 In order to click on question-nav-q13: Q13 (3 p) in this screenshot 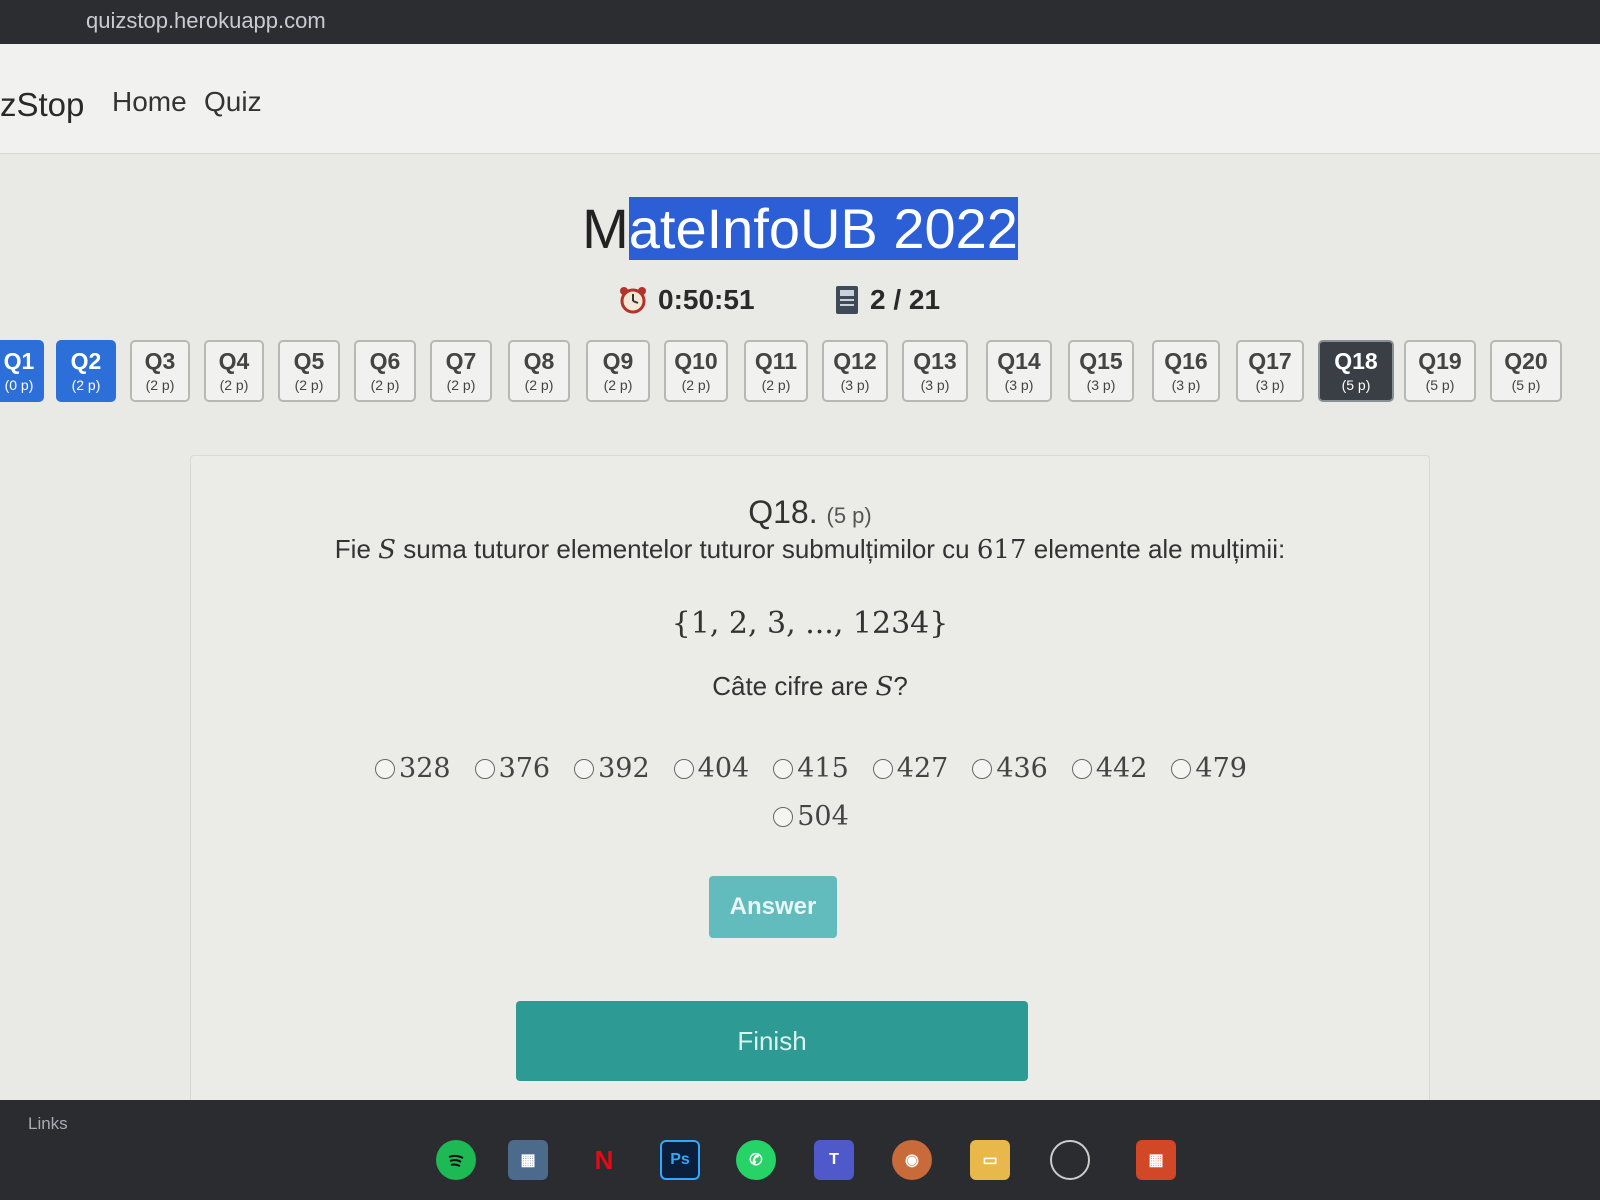, I will do `click(935, 371)`.